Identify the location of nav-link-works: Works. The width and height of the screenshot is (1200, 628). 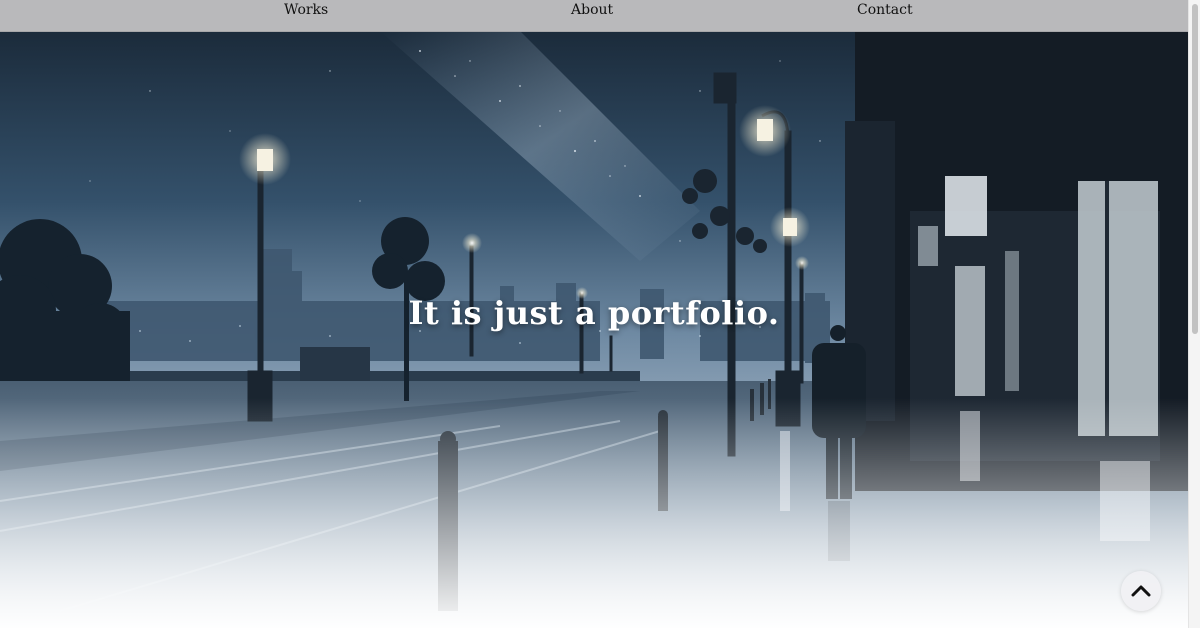
(306, 10).